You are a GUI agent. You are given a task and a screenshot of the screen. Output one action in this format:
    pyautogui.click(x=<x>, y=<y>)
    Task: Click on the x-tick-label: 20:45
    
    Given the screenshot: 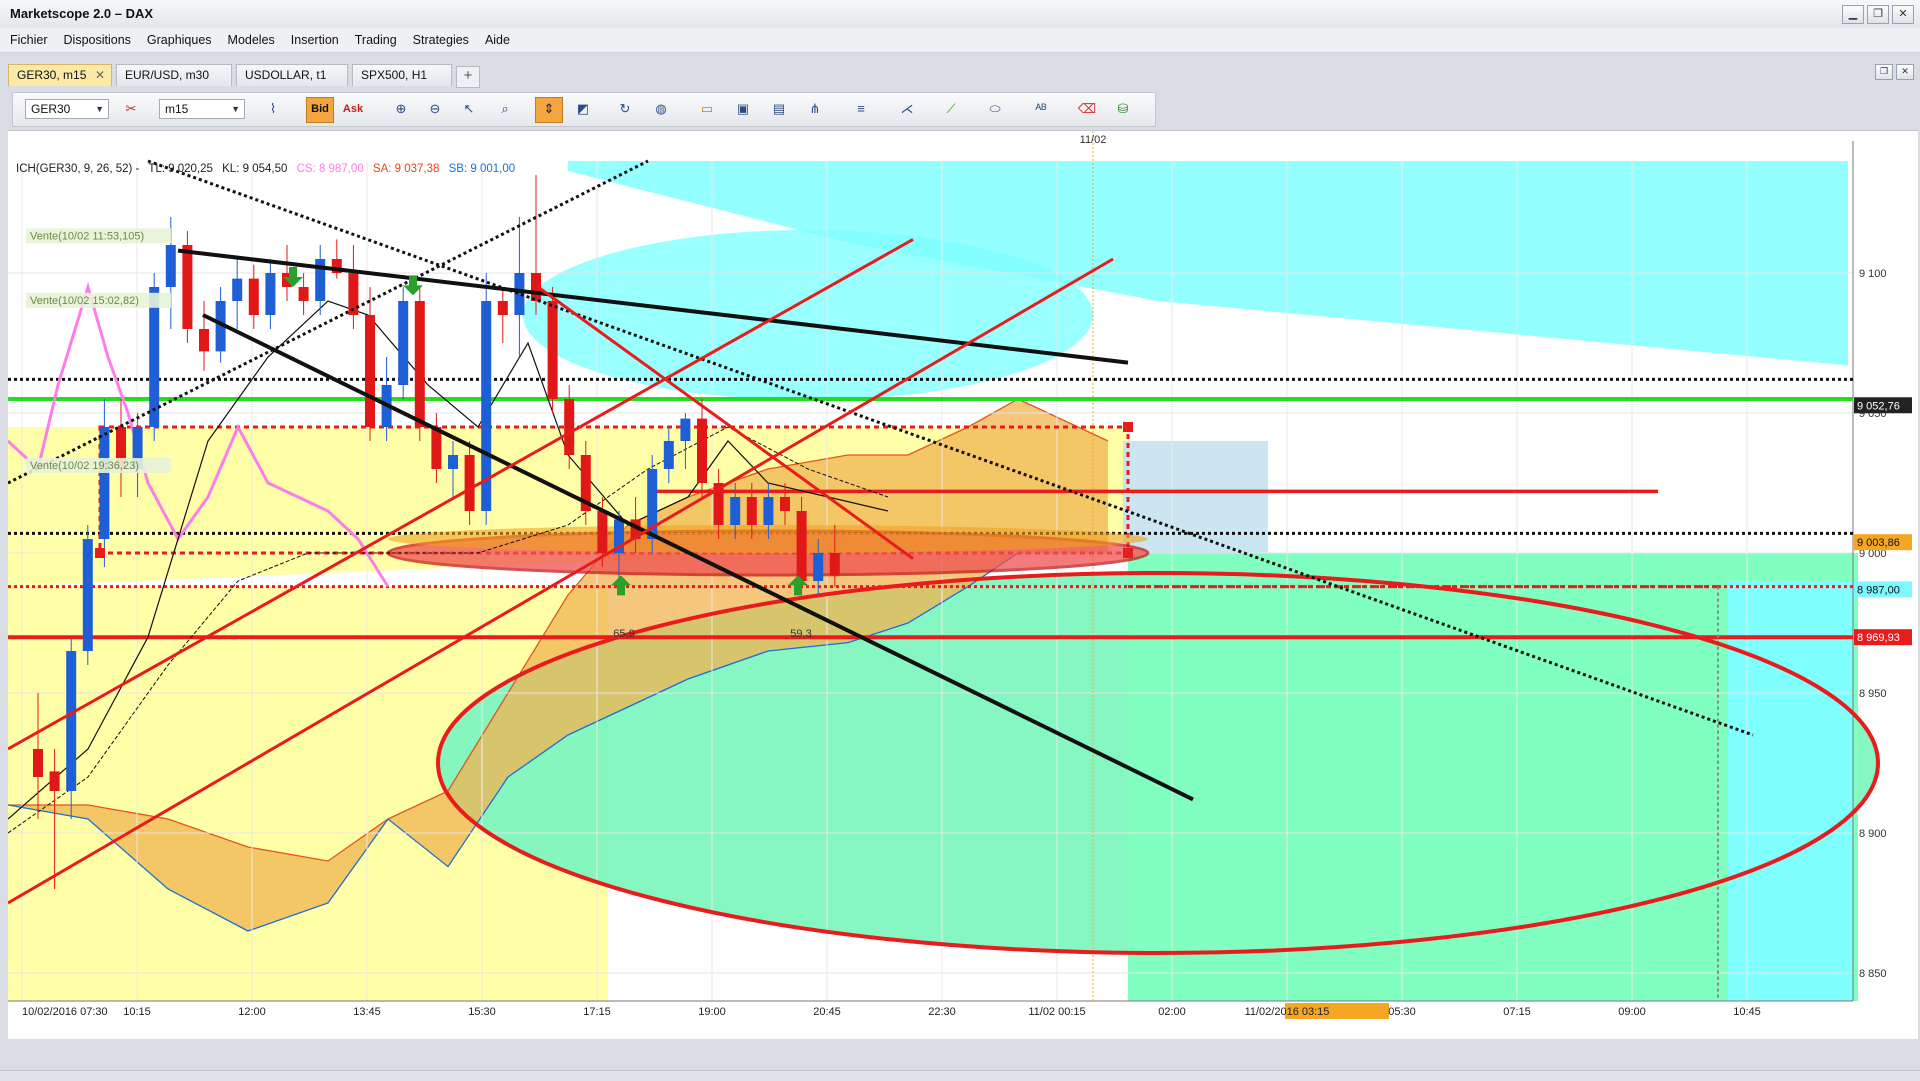 What is the action you would take?
    pyautogui.click(x=827, y=1012)
    